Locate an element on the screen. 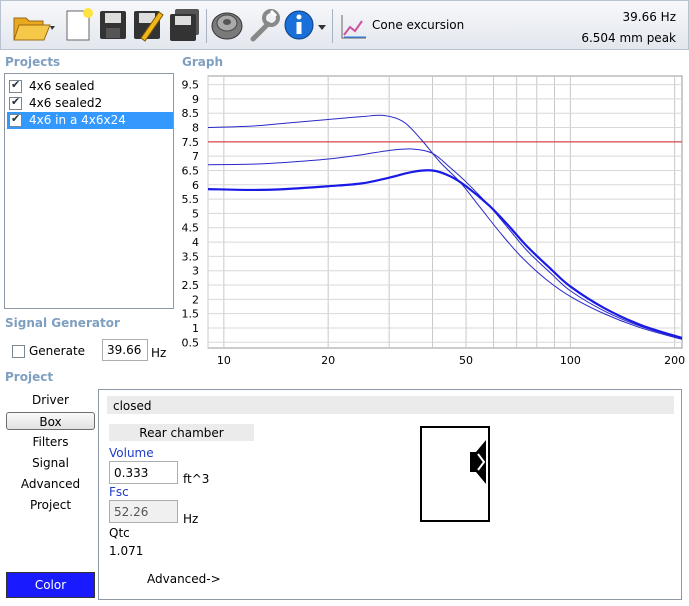  y-tick-label: 1.5 is located at coordinates (191, 314).